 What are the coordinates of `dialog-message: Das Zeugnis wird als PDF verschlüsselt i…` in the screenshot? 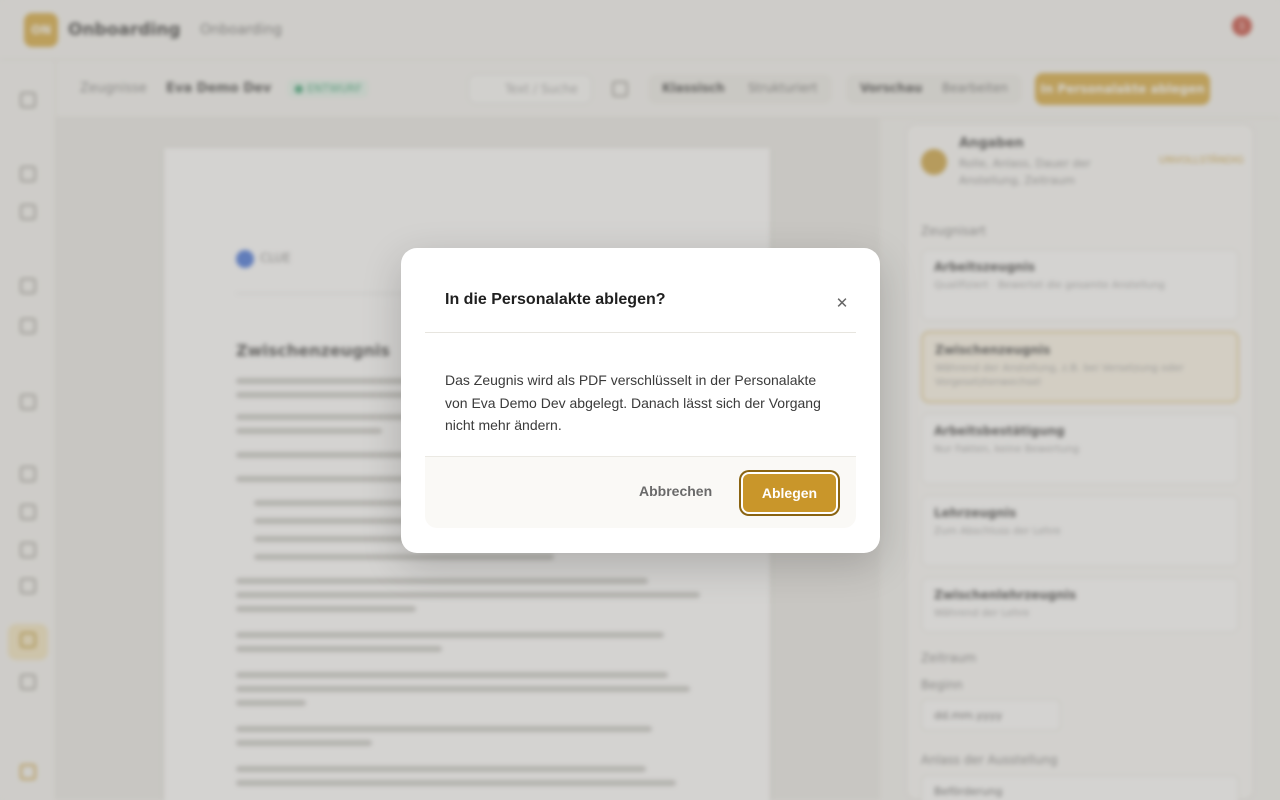 It's located at (633, 402).